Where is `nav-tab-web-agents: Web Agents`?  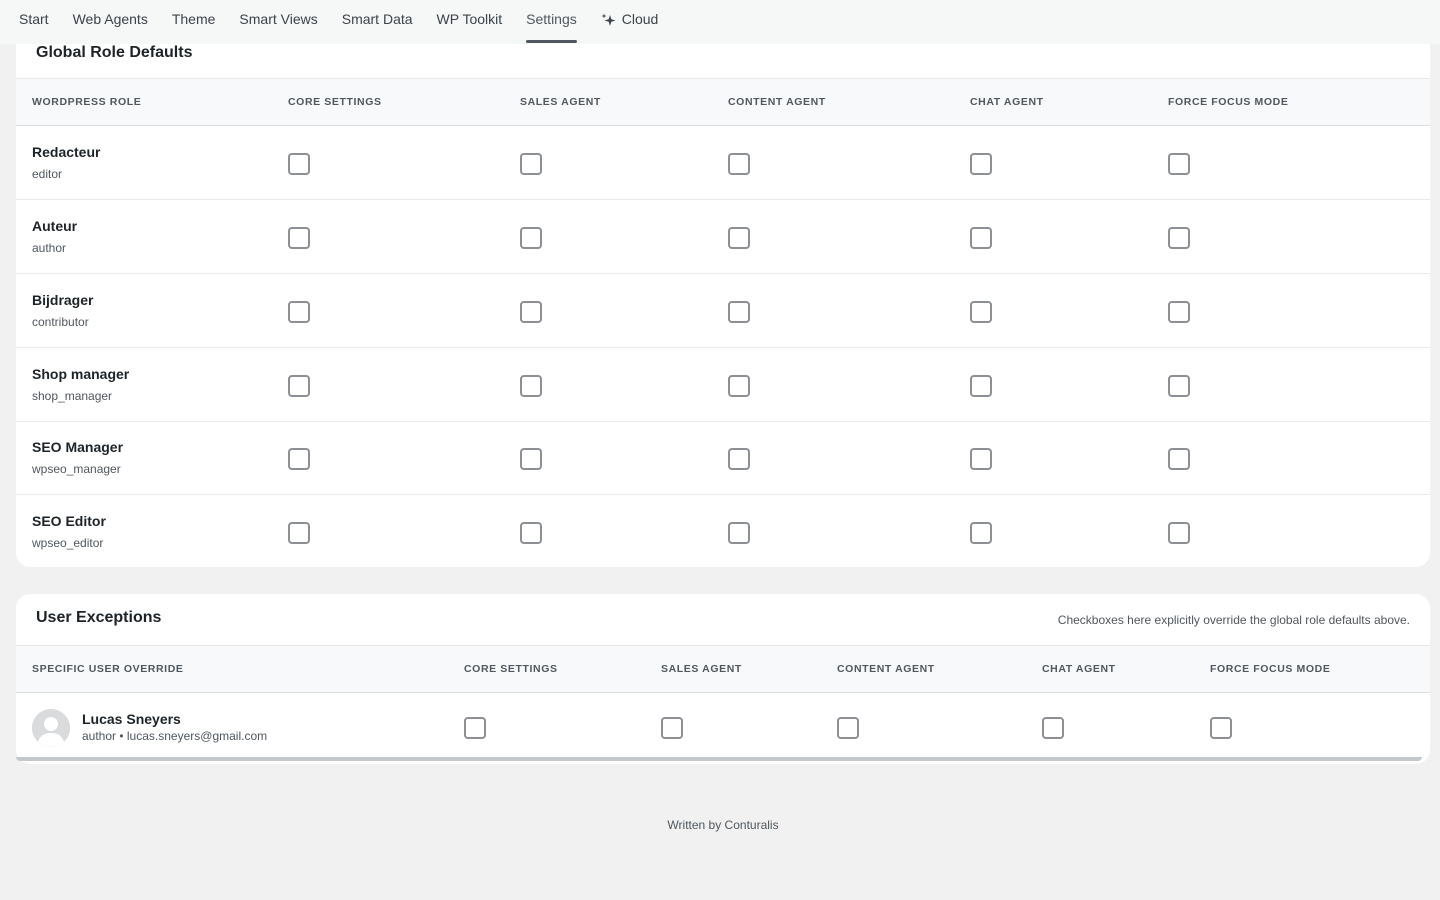 nav-tab-web-agents: Web Agents is located at coordinates (110, 22).